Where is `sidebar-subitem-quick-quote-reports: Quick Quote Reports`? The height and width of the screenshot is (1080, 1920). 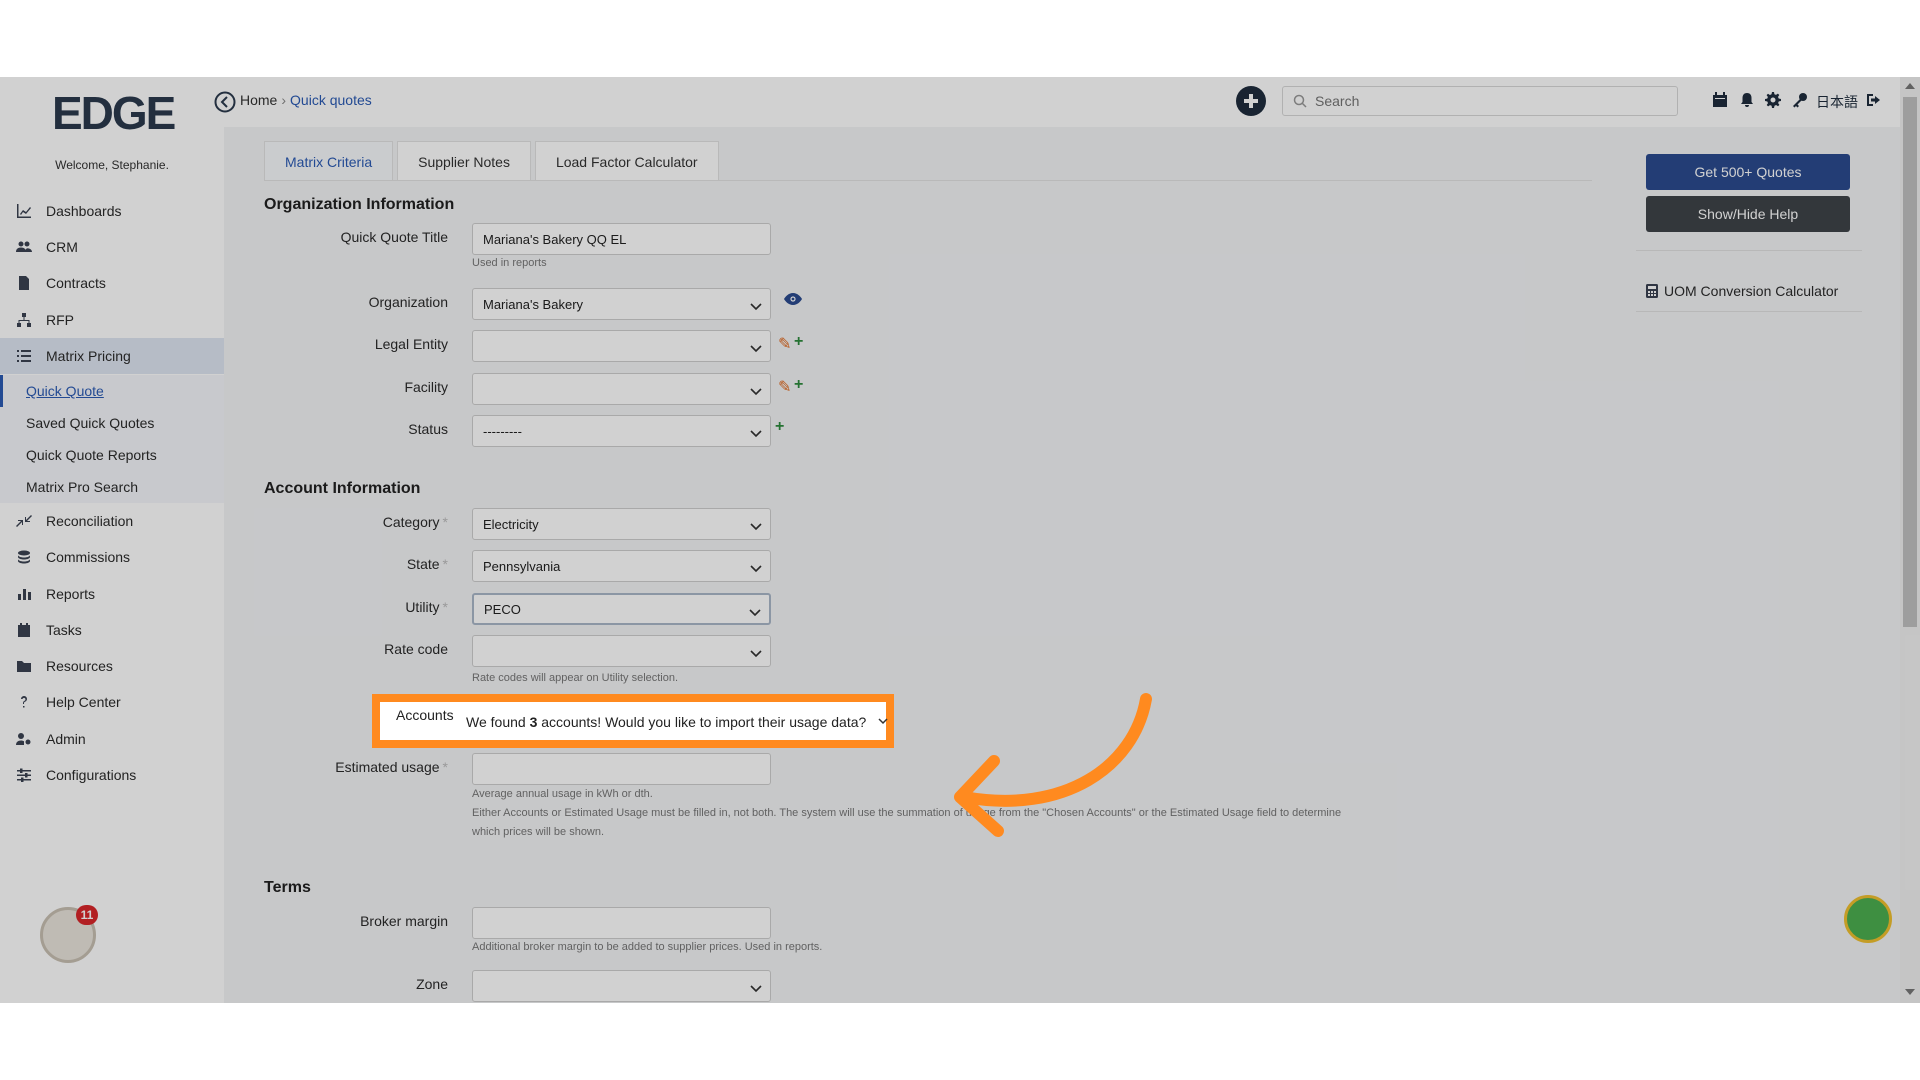
sidebar-subitem-quick-quote-reports: Quick Quote Reports is located at coordinates (112, 455).